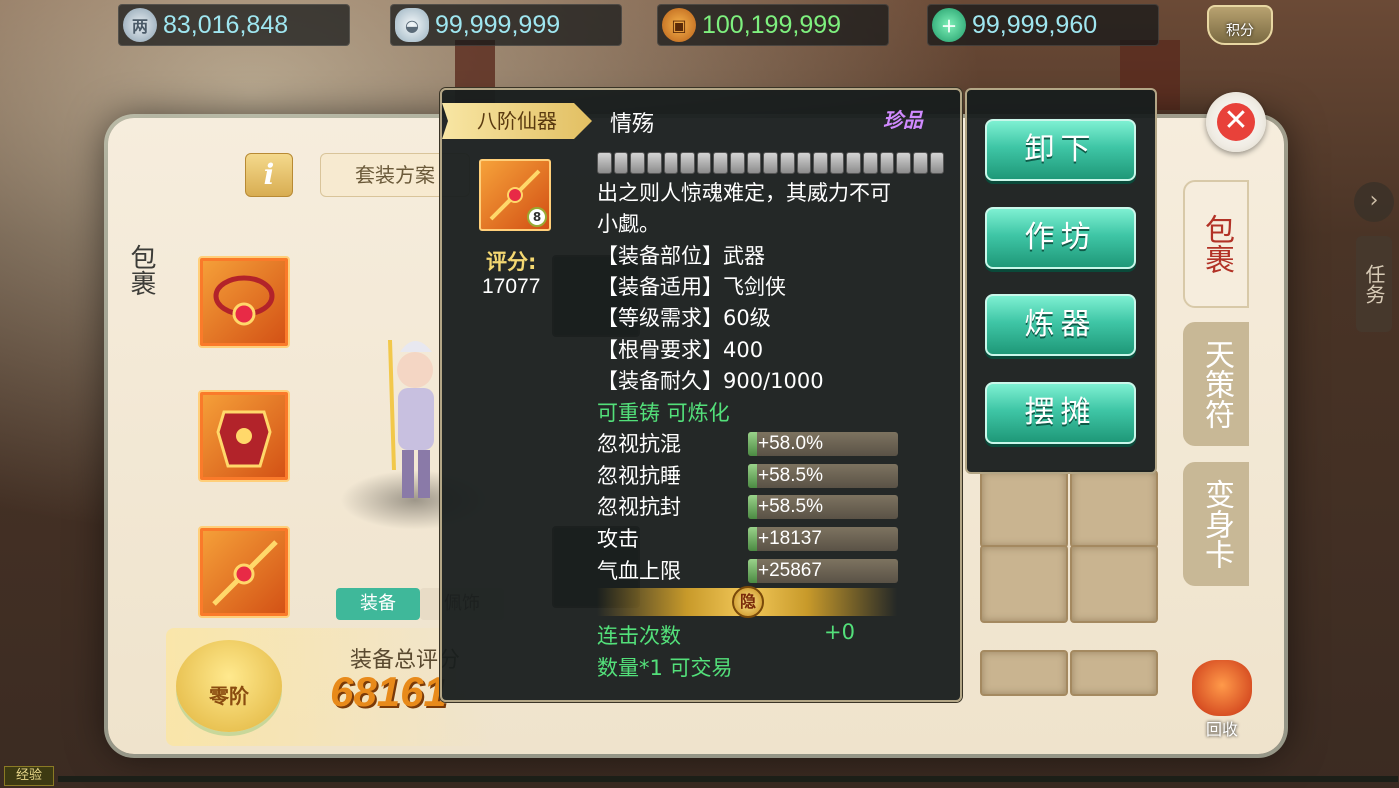 This screenshot has width=1399, height=788. Describe the element at coordinates (632, 124) in the screenshot. I see `item-name: 情殇` at that location.